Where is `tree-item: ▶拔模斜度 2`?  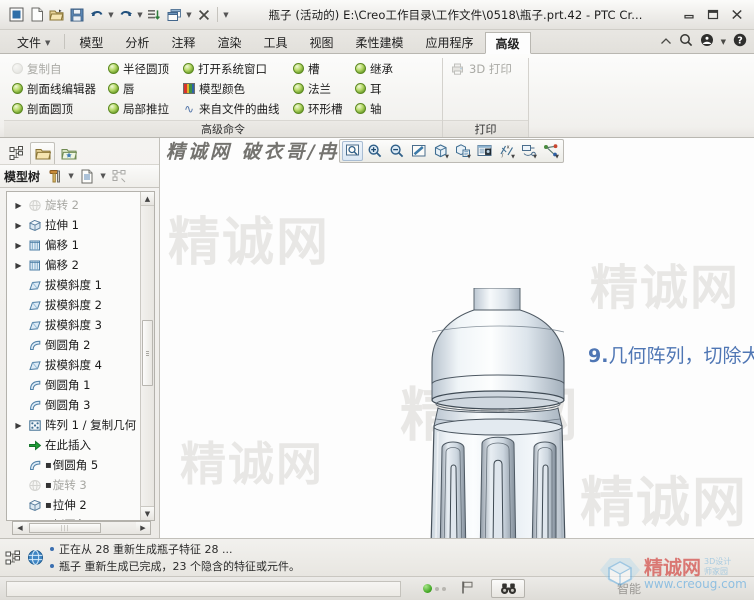 tree-item: ▶拔模斜度 2 is located at coordinates (73, 305).